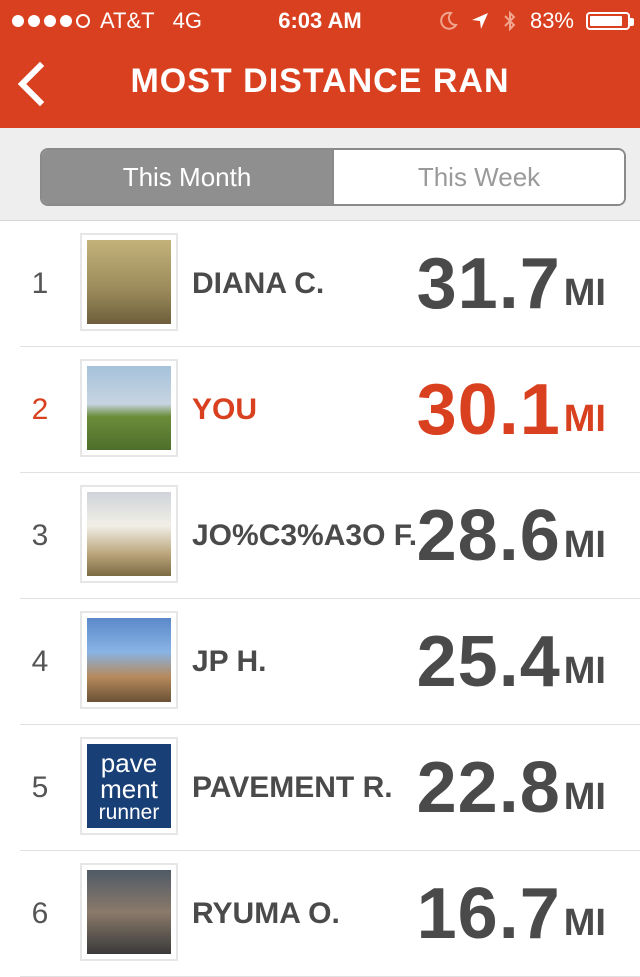 The width and height of the screenshot is (640, 977). Describe the element at coordinates (40, 283) in the screenshot. I see `rank-number: 1` at that location.